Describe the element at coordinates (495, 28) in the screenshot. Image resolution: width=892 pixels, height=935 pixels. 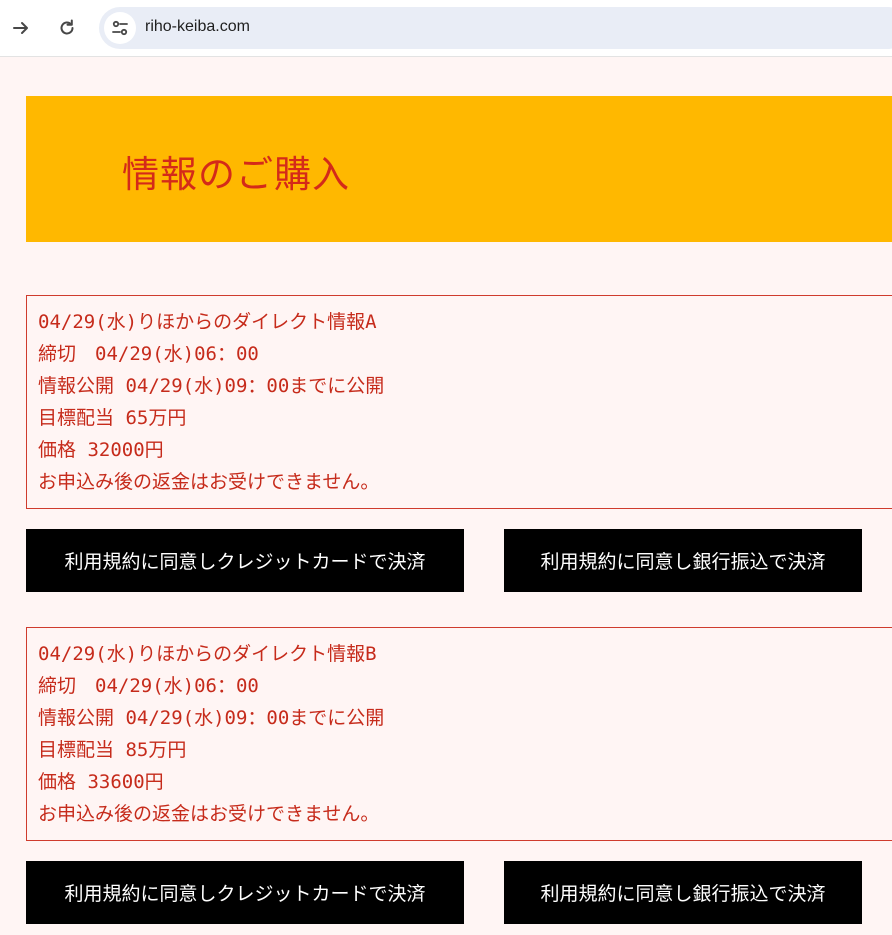
I see `address-bar: riho-keiba.com` at that location.